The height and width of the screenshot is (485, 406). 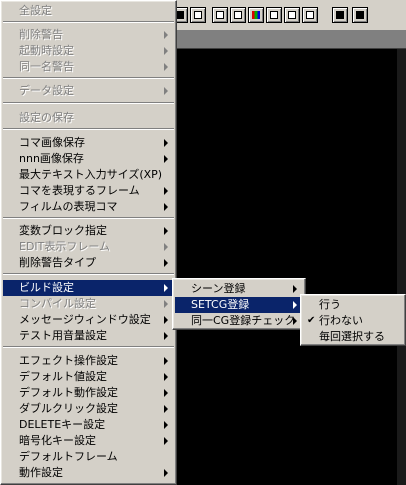 What do you see at coordinates (35, 10) in the screenshot?
I see `menu-item-label: 全設定` at bounding box center [35, 10].